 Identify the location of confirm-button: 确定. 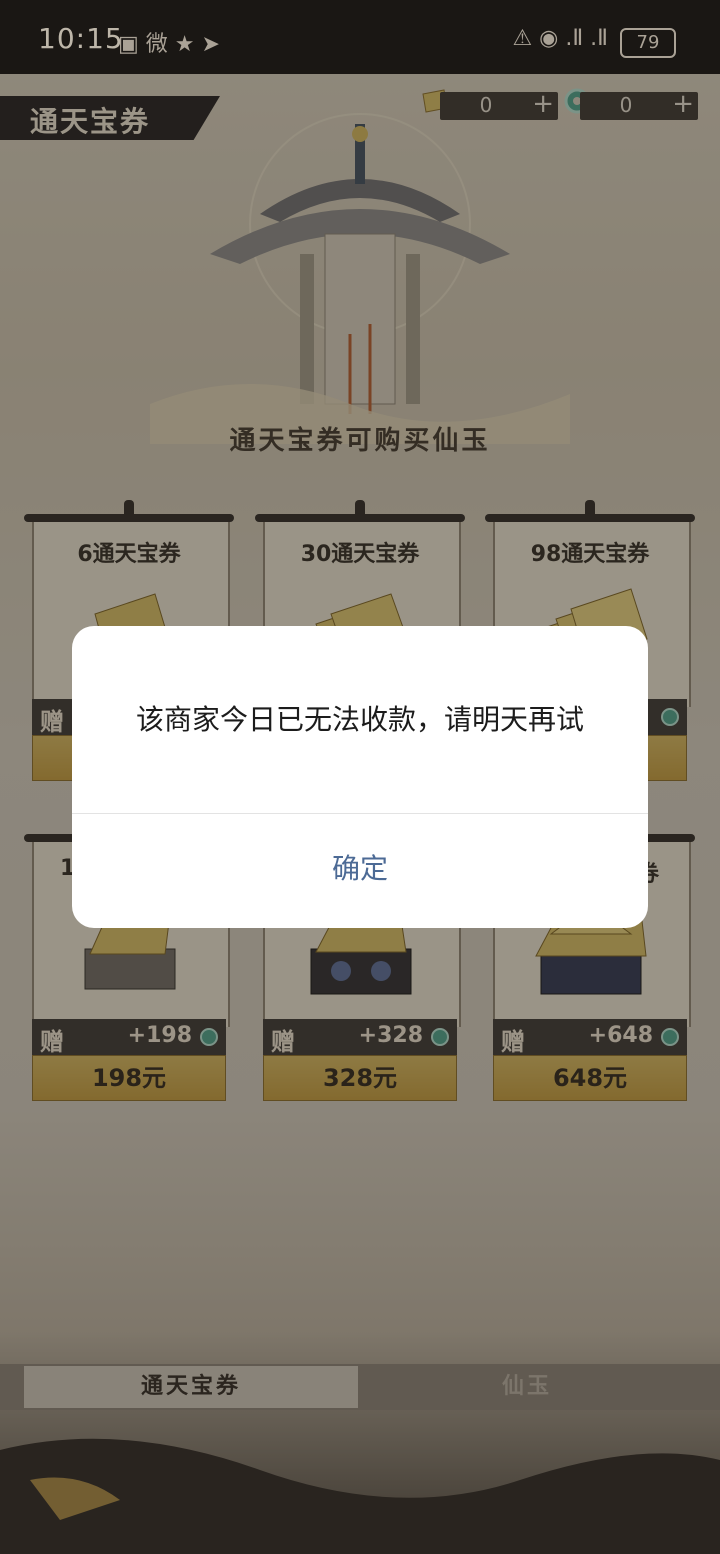
(360, 871).